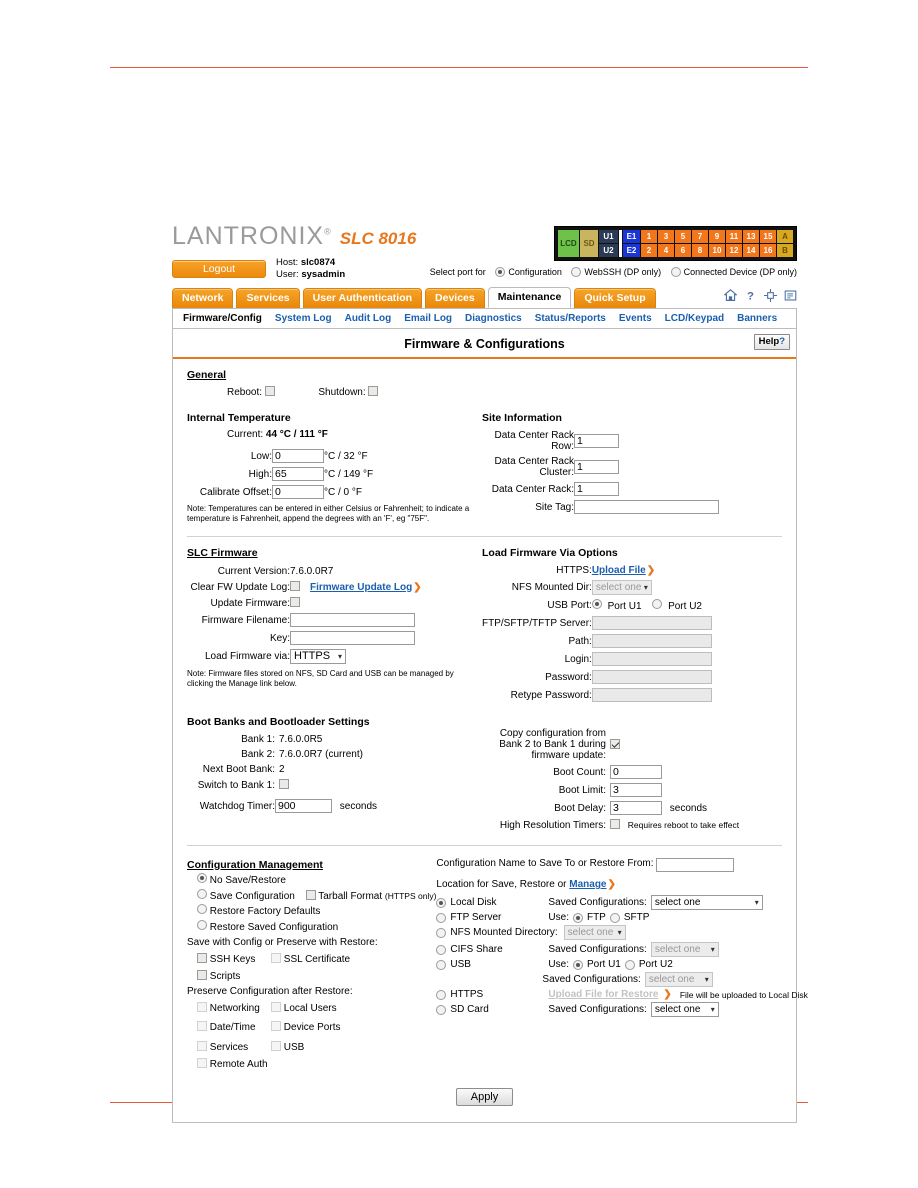 The width and height of the screenshot is (918, 1188). What do you see at coordinates (362, 298) in the screenshot?
I see `tab-user-authentication: User Authentication` at bounding box center [362, 298].